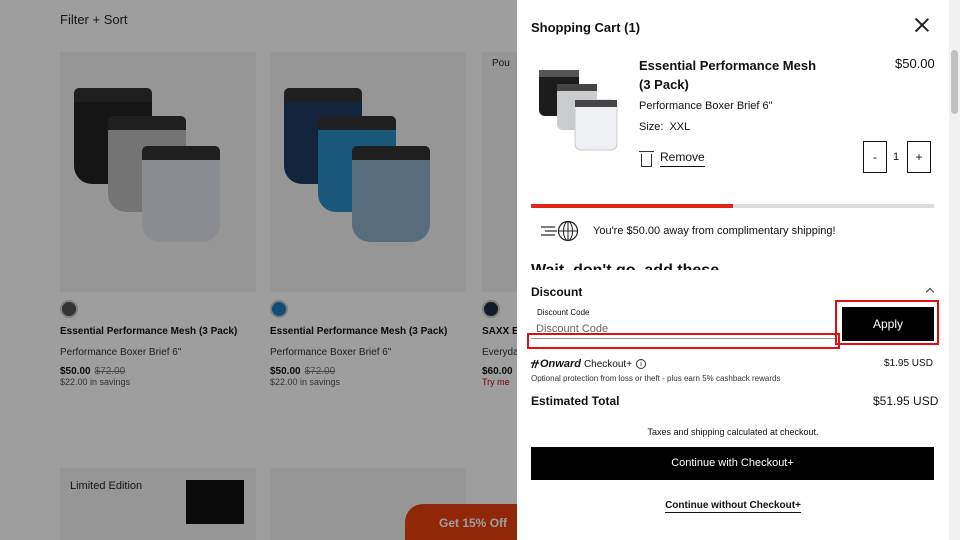 Image resolution: width=960 pixels, height=540 pixels. I want to click on onward-checkout-row: Onward Checkout+ i, so click(589, 364).